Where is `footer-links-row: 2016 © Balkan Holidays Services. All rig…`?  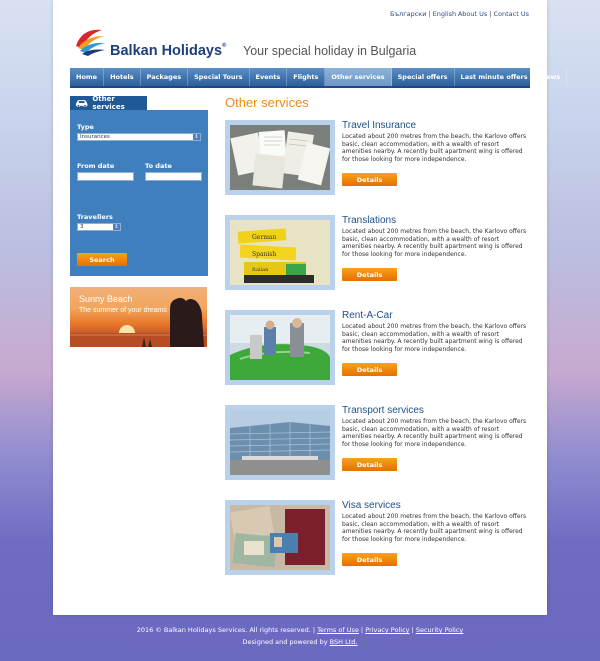
footer-links-row: 2016 © Balkan Holidays Services. All rig… is located at coordinates (300, 630).